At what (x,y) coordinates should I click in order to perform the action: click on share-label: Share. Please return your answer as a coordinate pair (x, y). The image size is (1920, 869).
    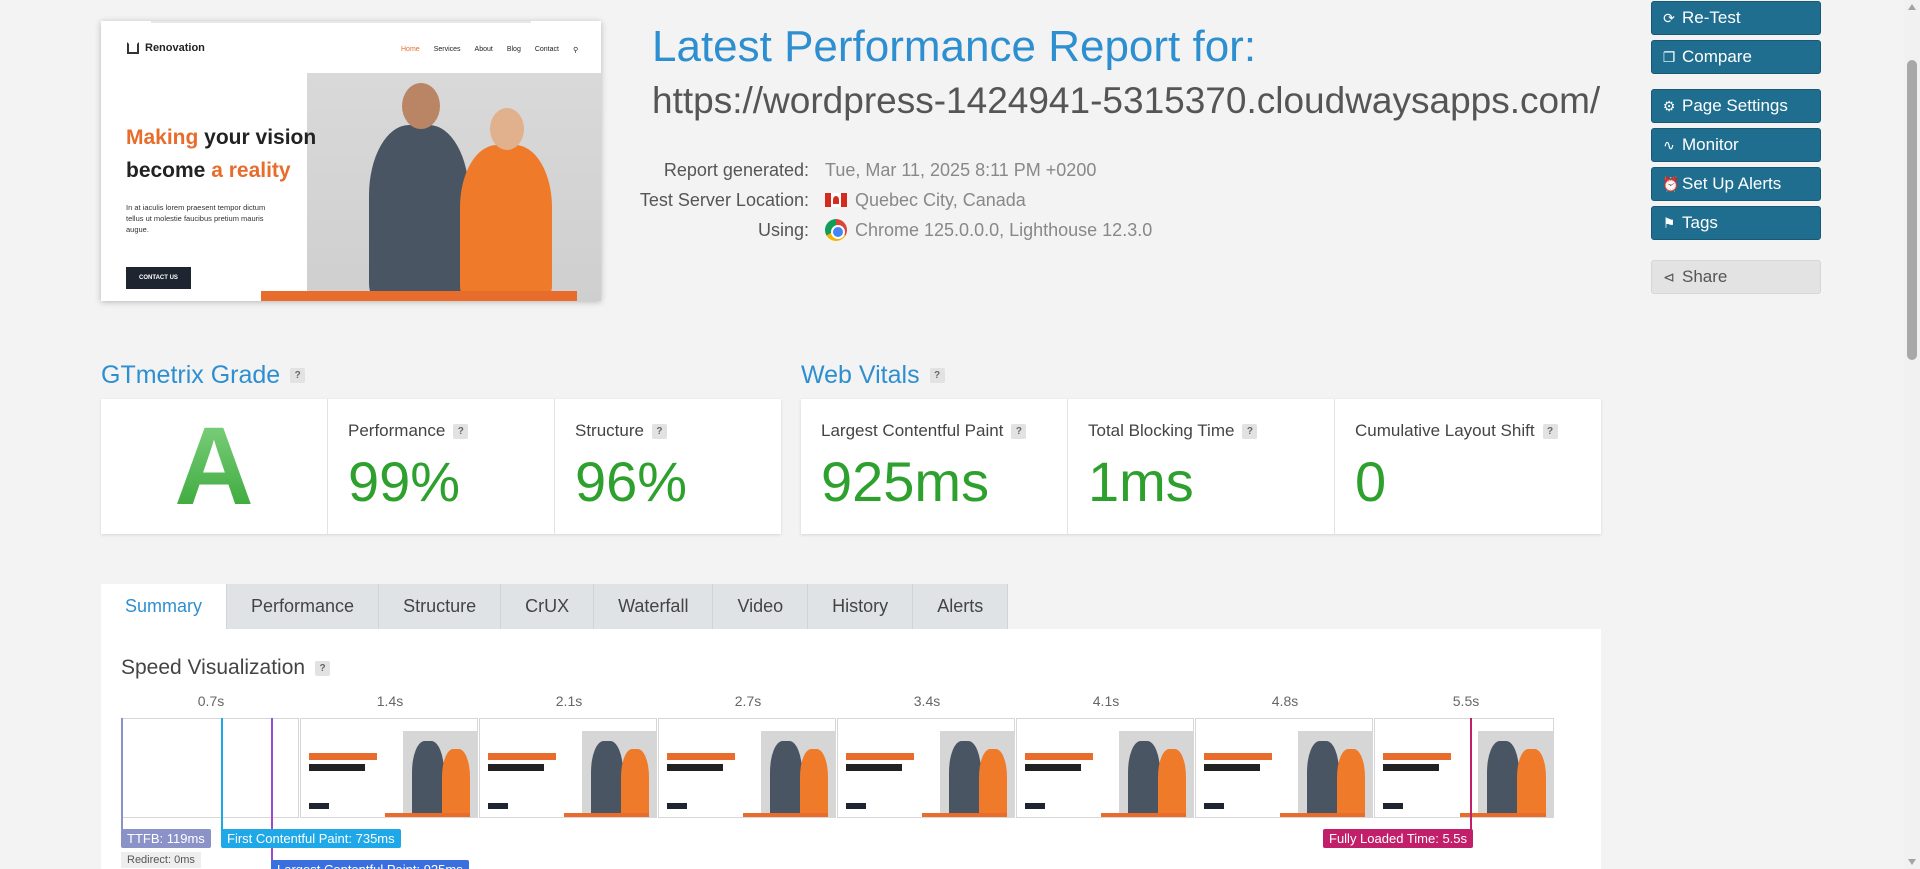
    Looking at the image, I should click on (1705, 276).